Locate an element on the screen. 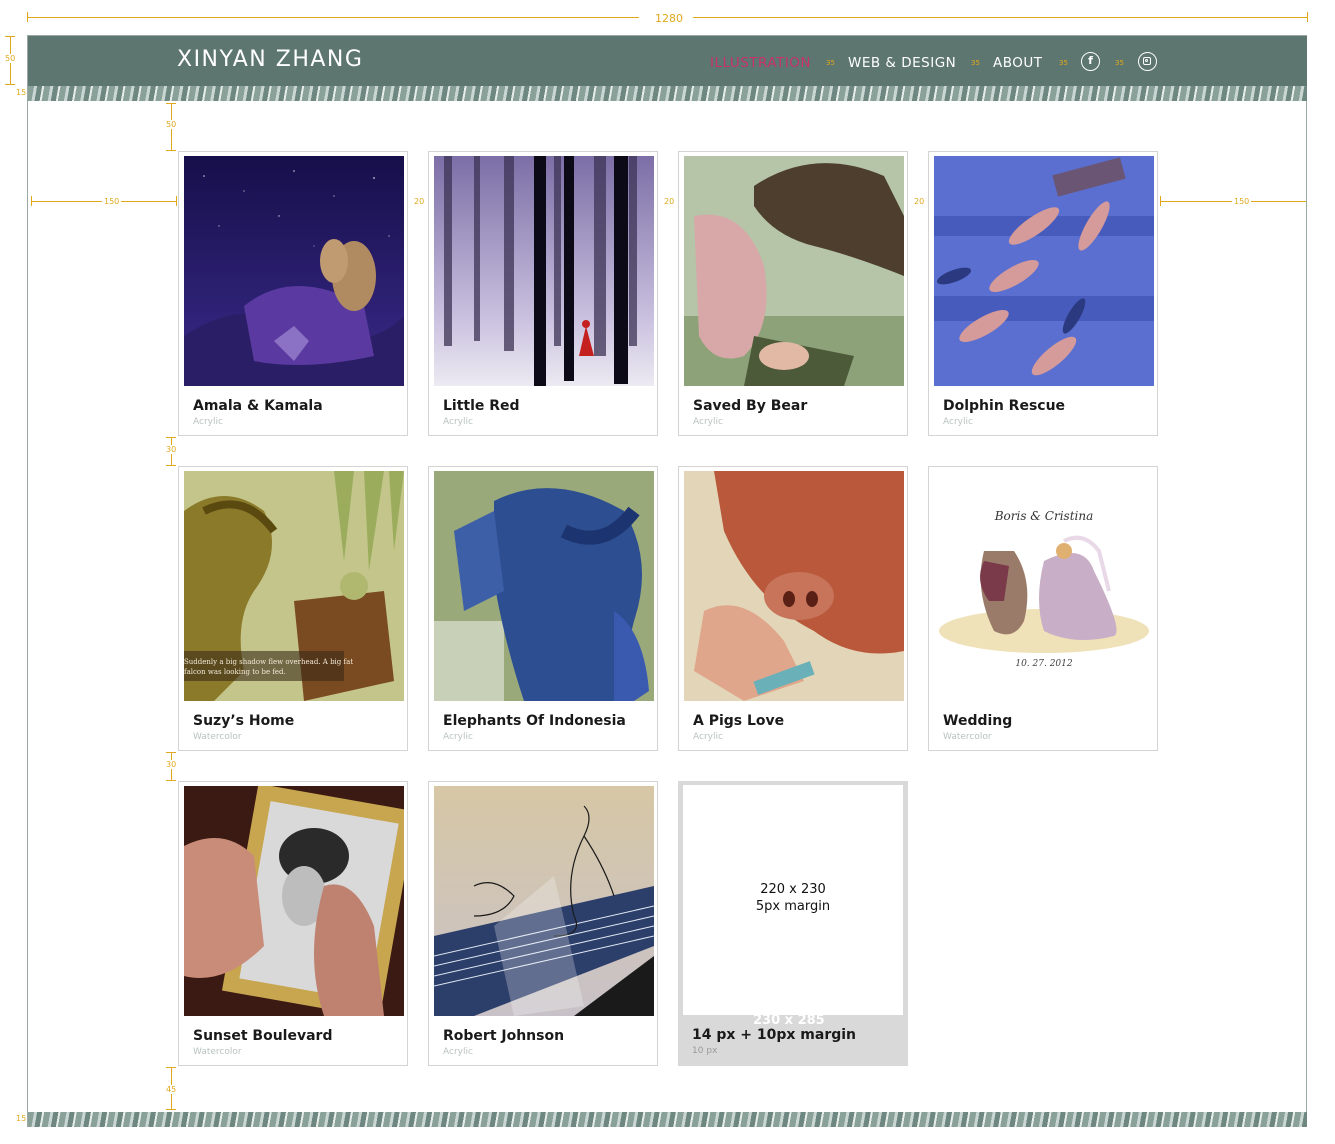 This screenshot has width=1335, height=1144. gallery-card: Amala & Kamala Acrylic is located at coordinates (293, 293).